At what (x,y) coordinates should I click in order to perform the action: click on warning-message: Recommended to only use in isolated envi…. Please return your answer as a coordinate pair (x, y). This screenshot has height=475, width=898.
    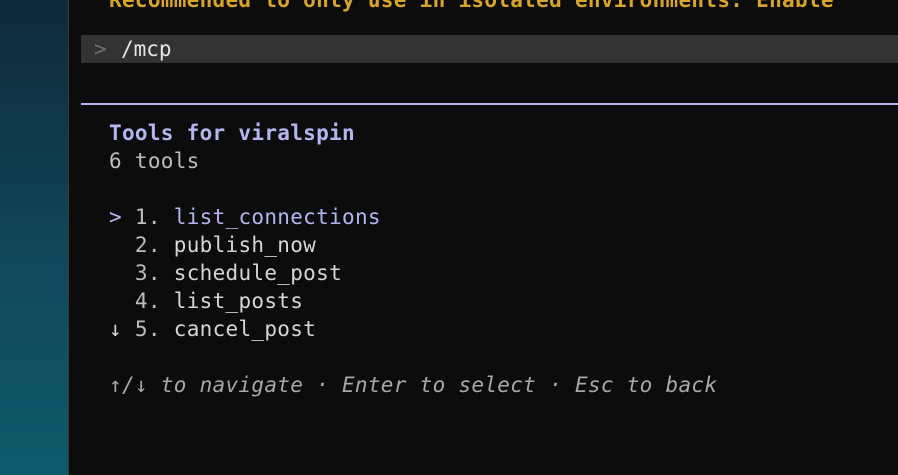
    Looking at the image, I should click on (471, 6).